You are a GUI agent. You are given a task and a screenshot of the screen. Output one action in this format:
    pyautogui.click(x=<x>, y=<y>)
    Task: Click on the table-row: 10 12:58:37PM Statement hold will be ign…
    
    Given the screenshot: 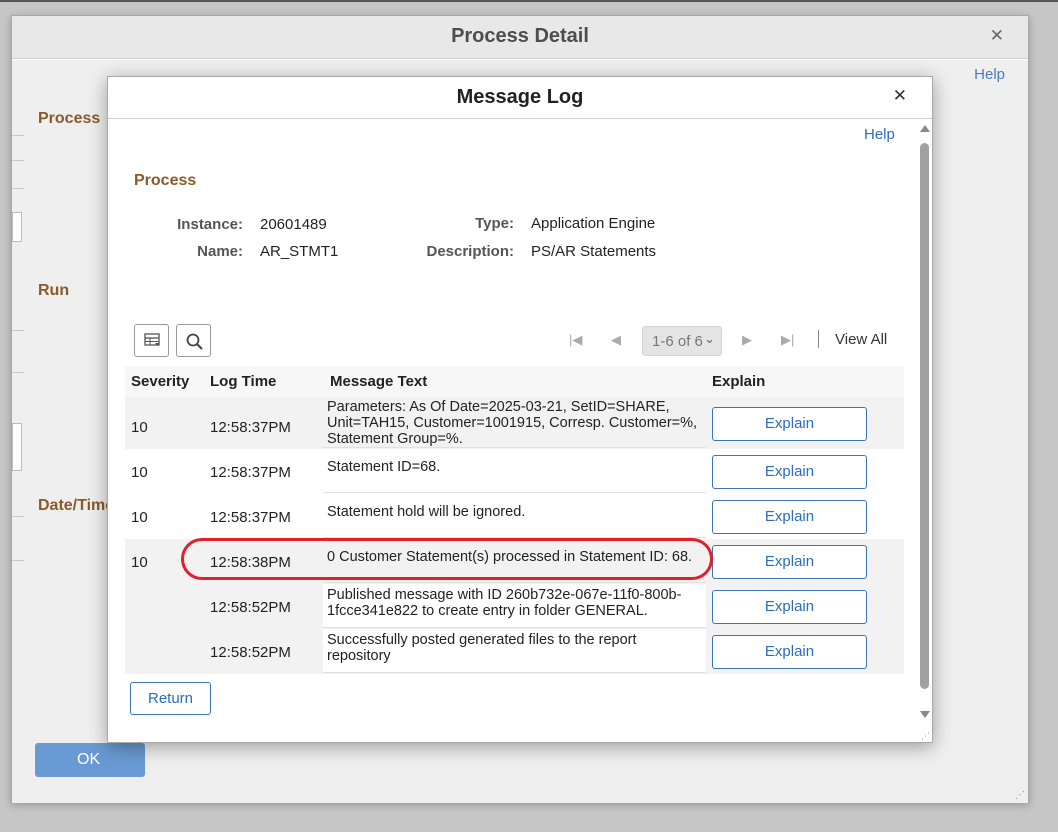 What is the action you would take?
    pyautogui.click(x=514, y=516)
    